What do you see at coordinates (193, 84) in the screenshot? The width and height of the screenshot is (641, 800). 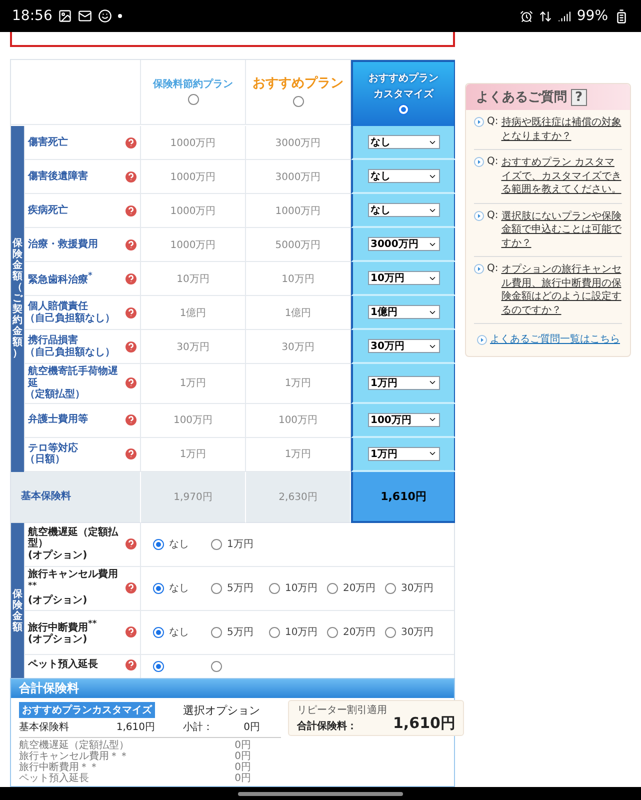 I see `plan-name: 保険料節約プラン` at bounding box center [193, 84].